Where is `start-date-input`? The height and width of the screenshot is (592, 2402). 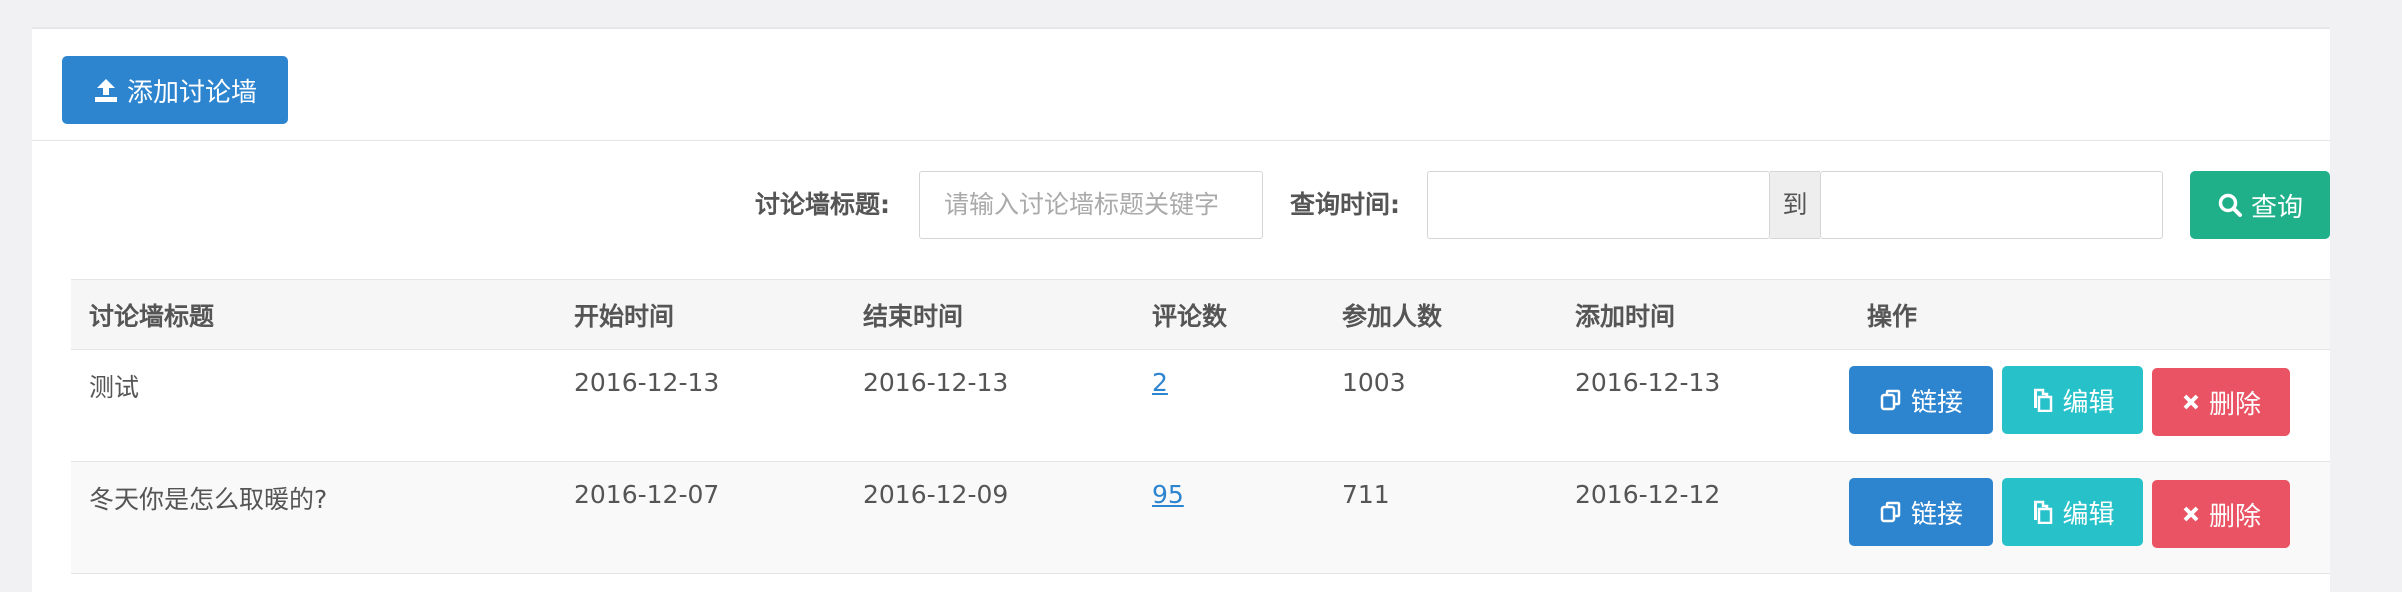 start-date-input is located at coordinates (1598, 205).